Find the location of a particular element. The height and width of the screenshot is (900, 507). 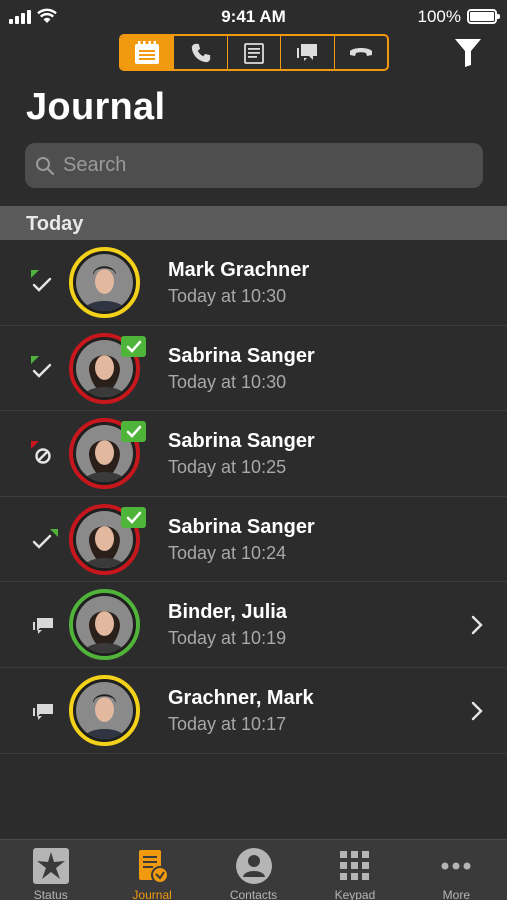

battery-icon is located at coordinates (483, 16).